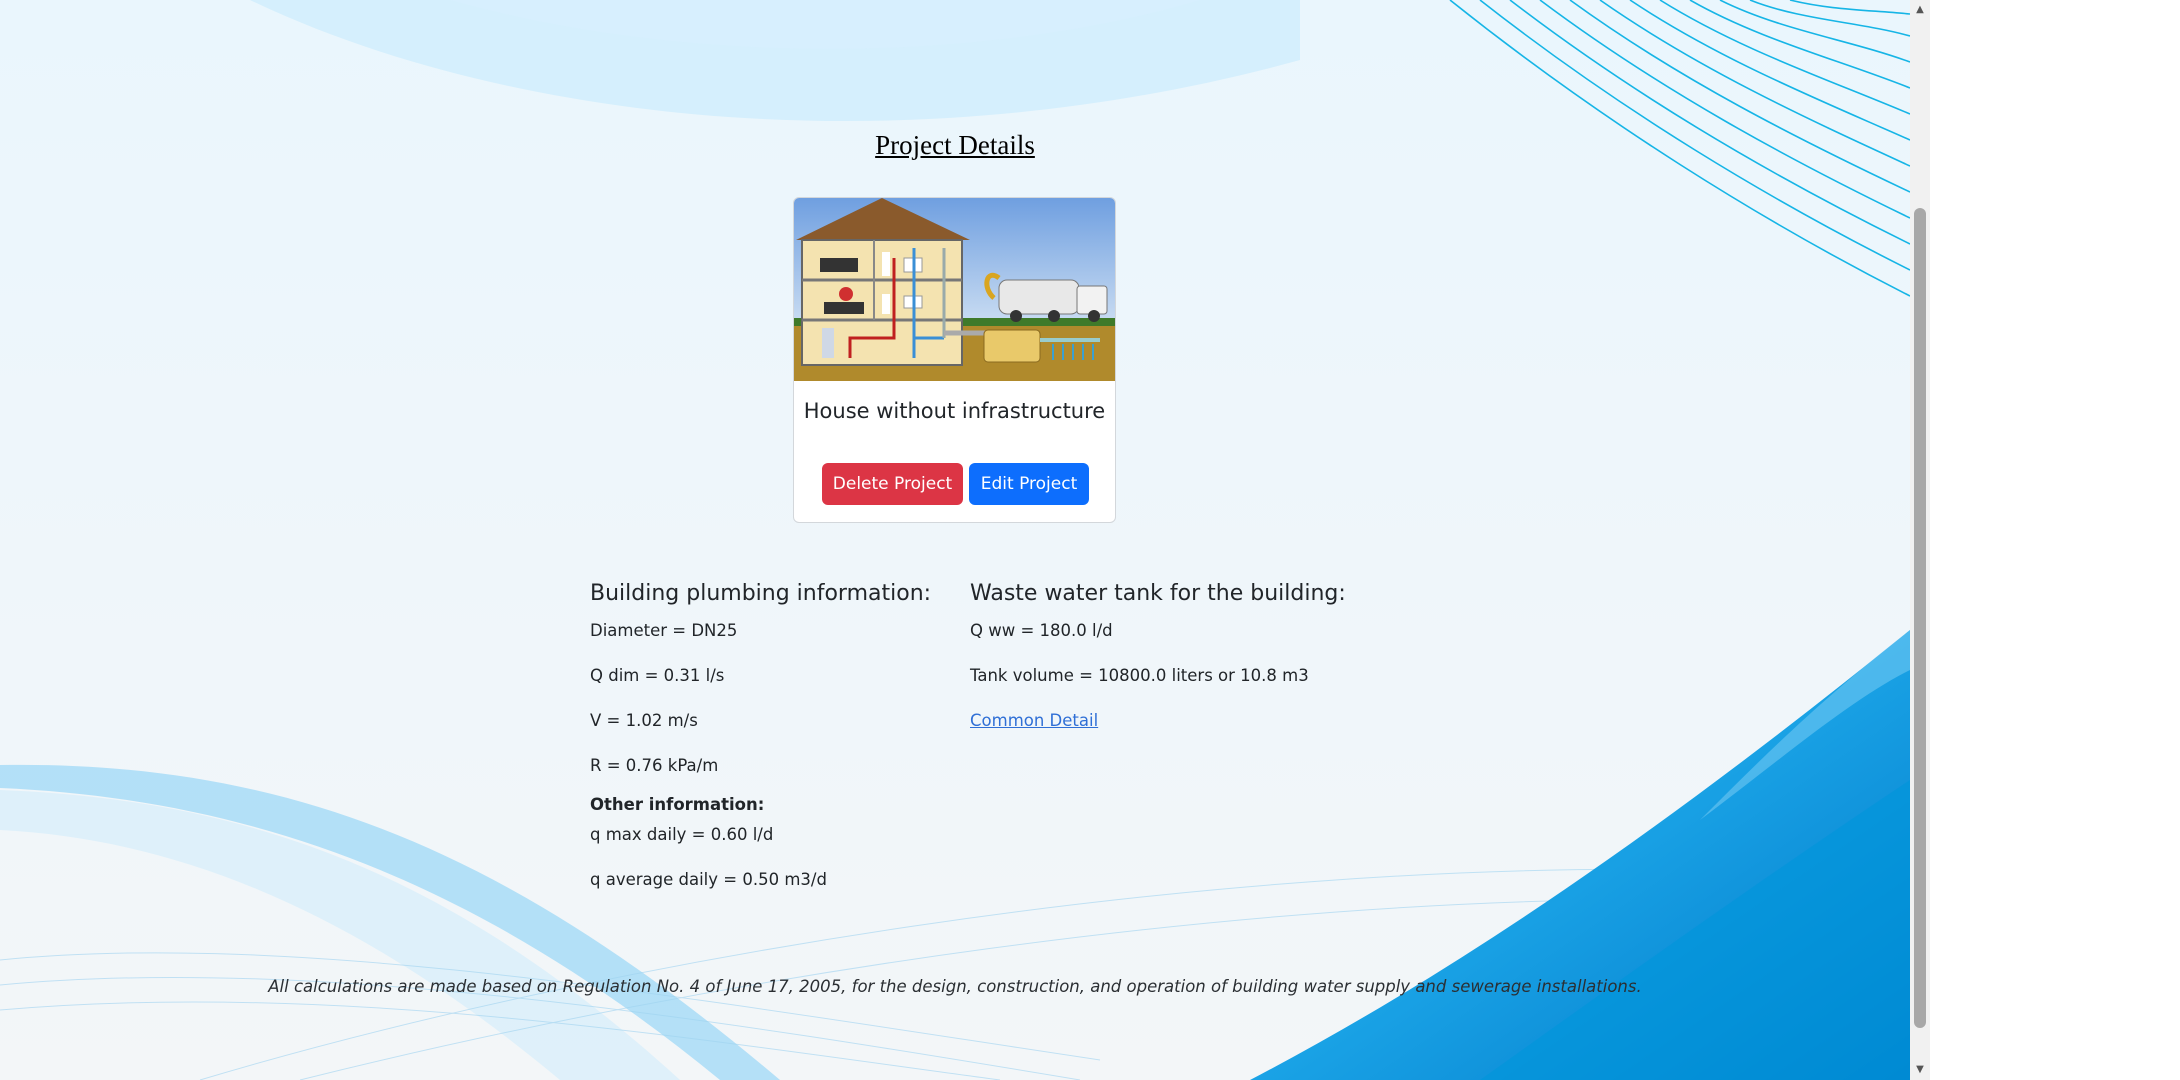 Image resolution: width=2180 pixels, height=1080 pixels. What do you see at coordinates (892, 484) in the screenshot?
I see `delete-project-button: Delete Project` at bounding box center [892, 484].